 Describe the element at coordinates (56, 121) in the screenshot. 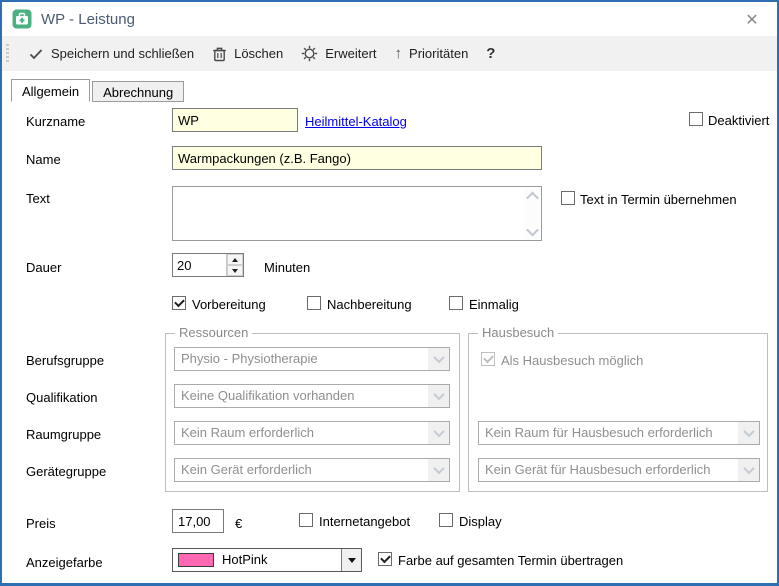

I see `kurzname-label: Kurzname` at that location.